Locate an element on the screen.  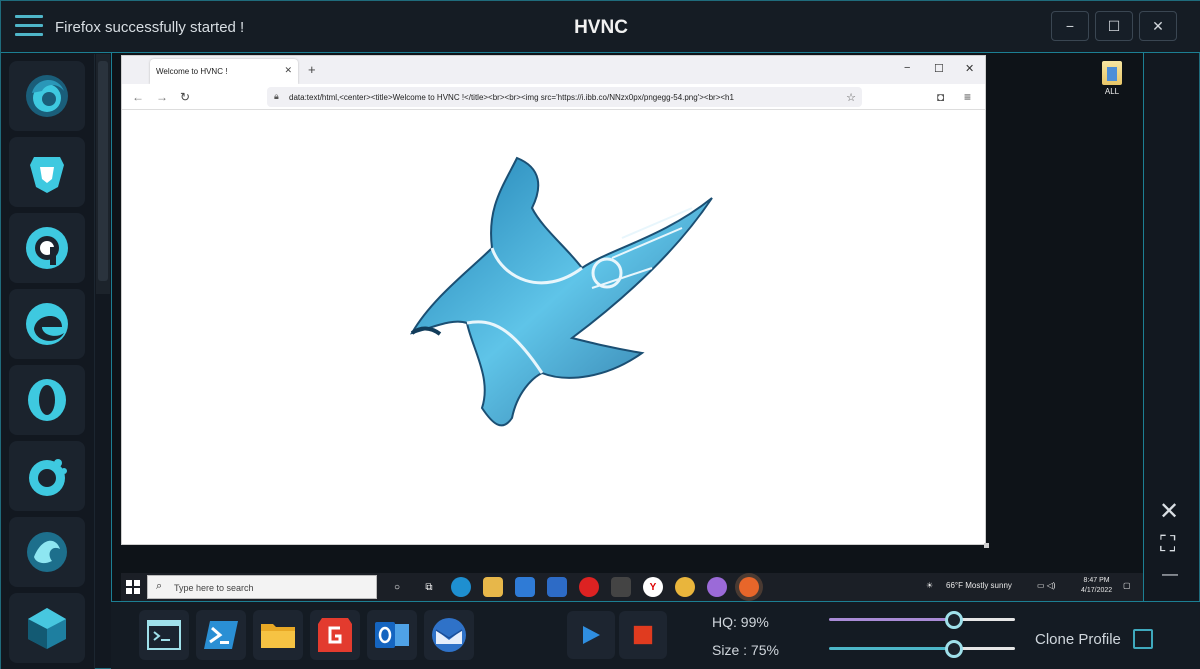
browser-maximize-button: ☐ is located at coordinates (939, 68).